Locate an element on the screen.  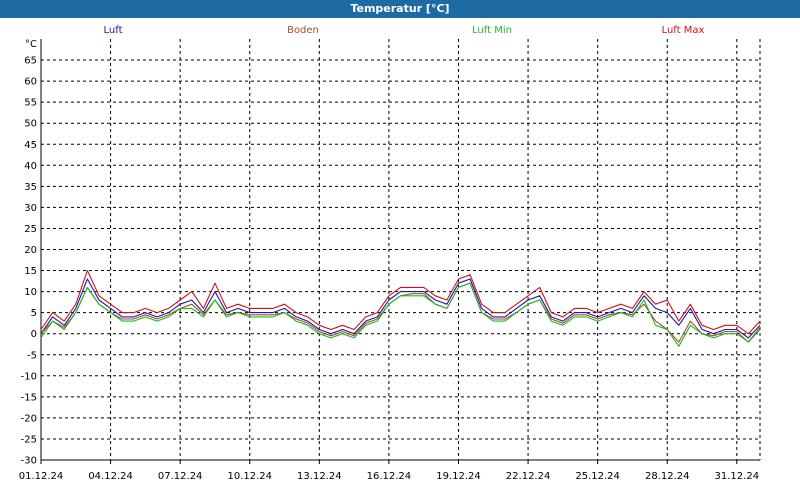
y-tick-label: -30 is located at coordinates (29, 461).